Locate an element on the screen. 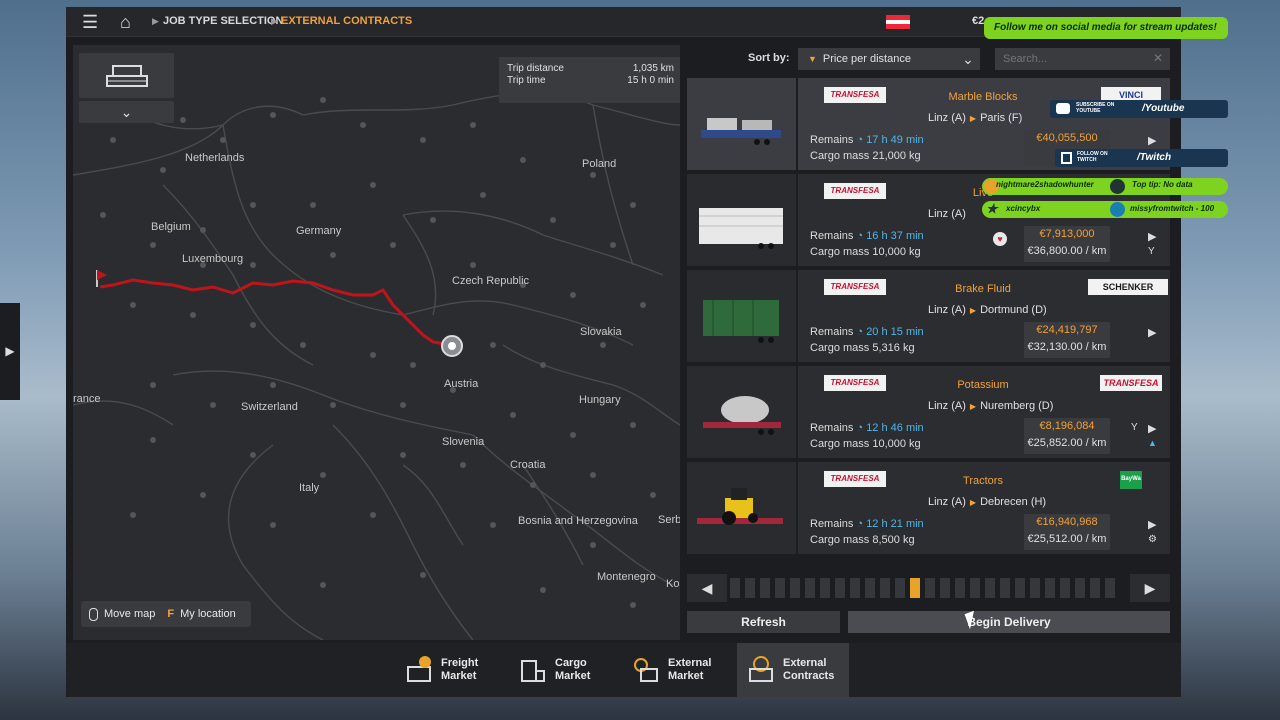  route-arrow-icon: ▶ is located at coordinates (973, 502).